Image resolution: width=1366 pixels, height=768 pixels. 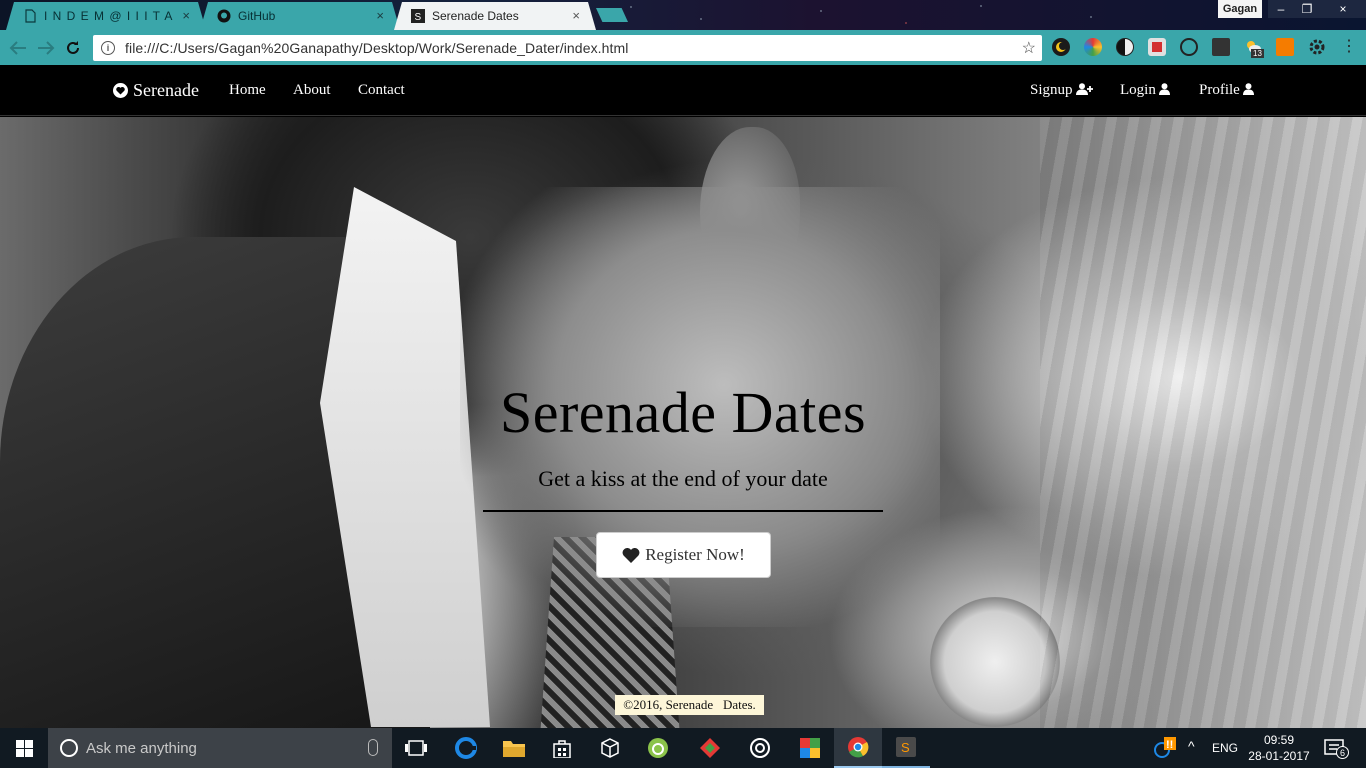 What do you see at coordinates (683, 511) in the screenshot?
I see `hero-divider` at bounding box center [683, 511].